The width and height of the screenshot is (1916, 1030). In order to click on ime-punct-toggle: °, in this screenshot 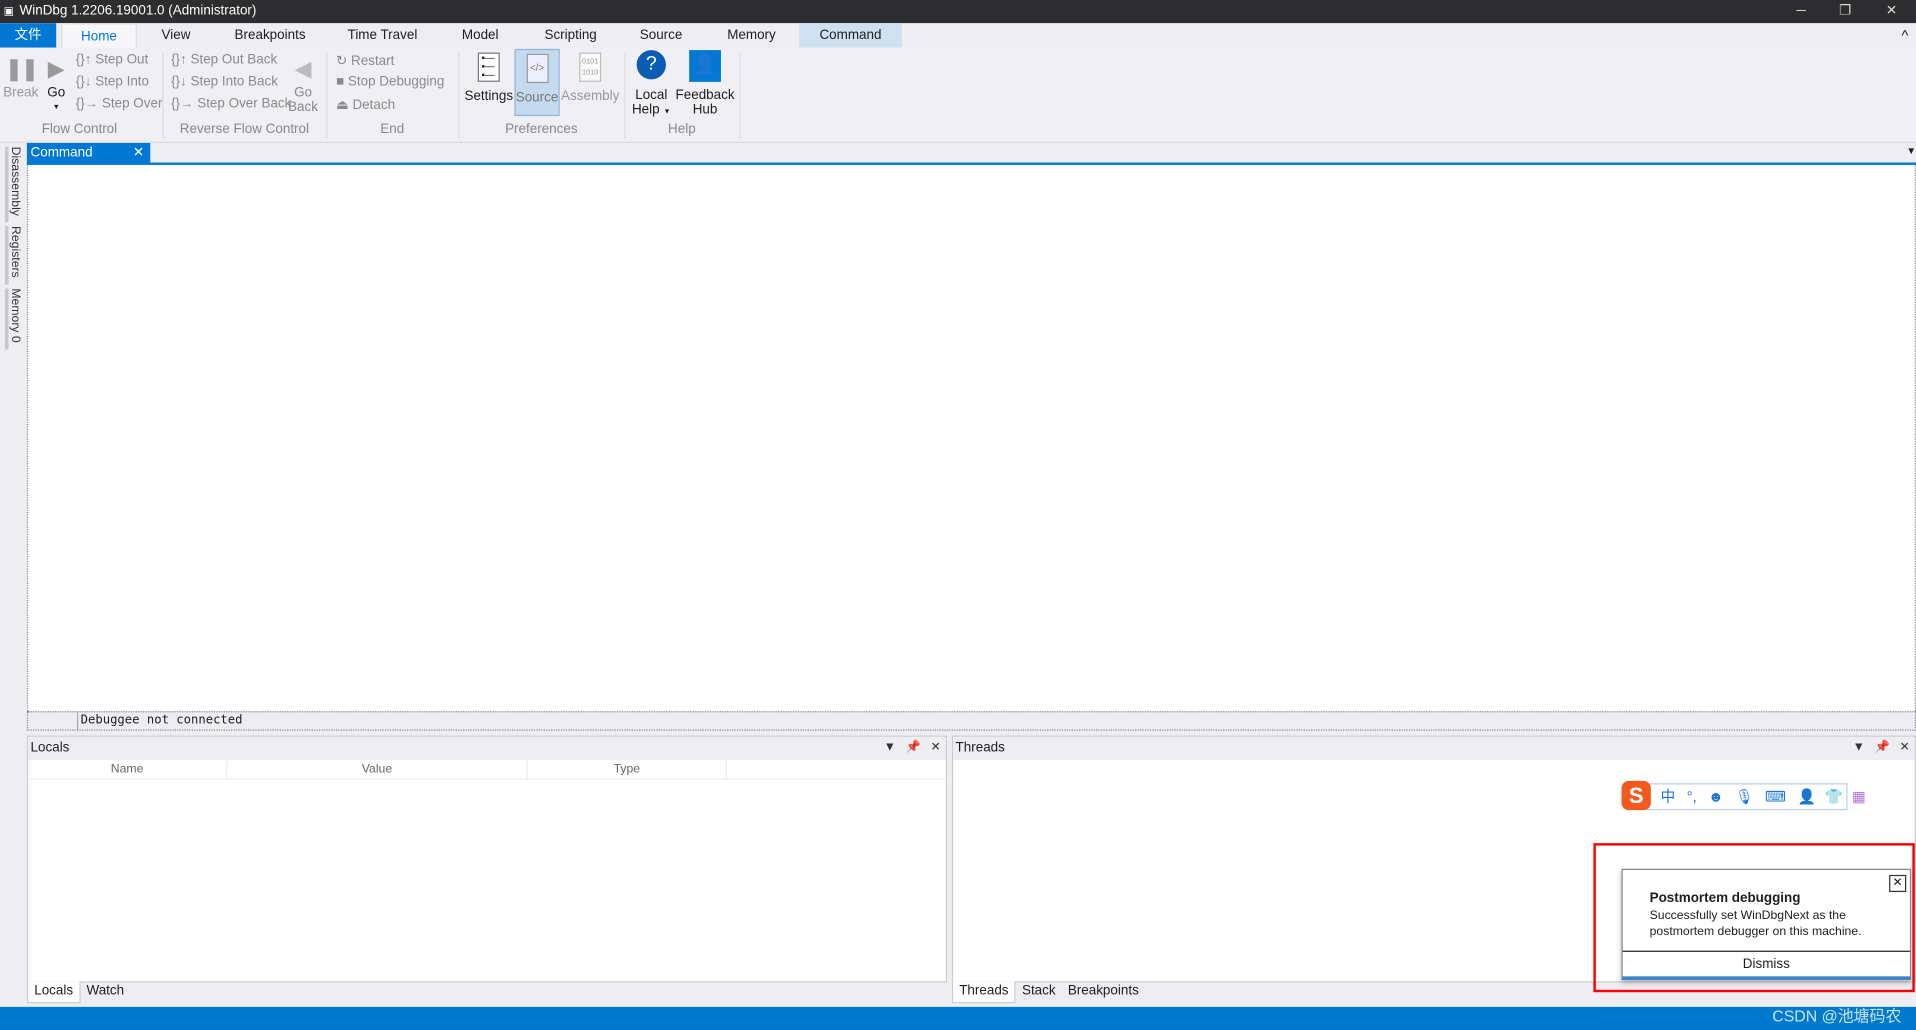, I will do `click(1692, 796)`.